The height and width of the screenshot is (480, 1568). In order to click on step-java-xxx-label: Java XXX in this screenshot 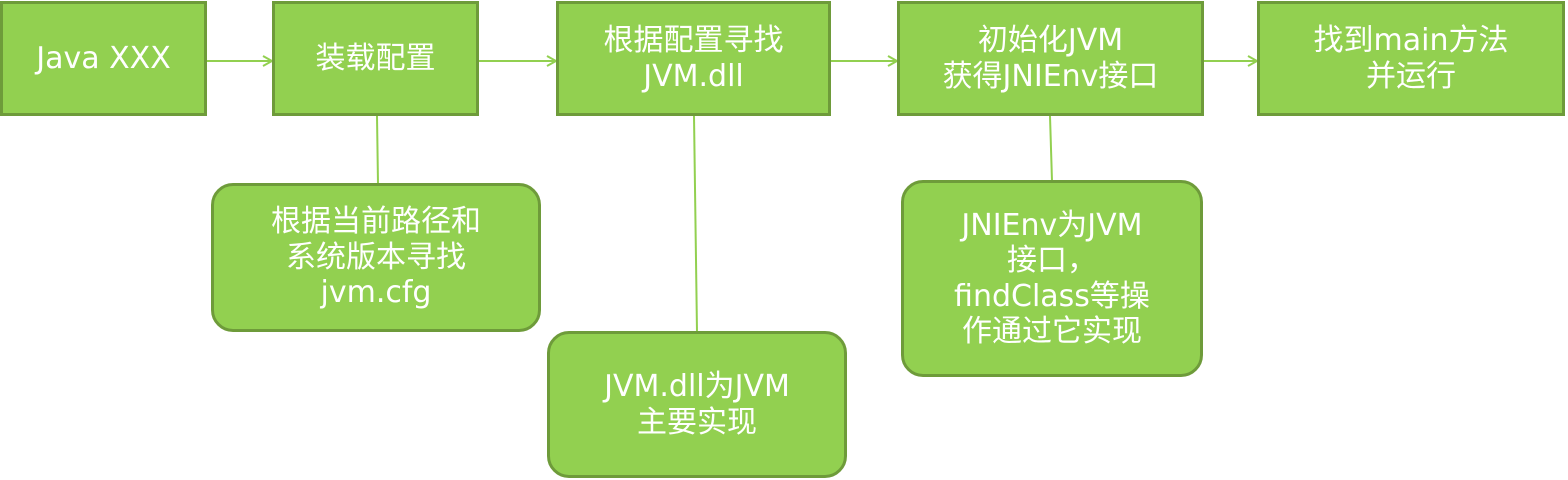, I will do `click(103, 58)`.